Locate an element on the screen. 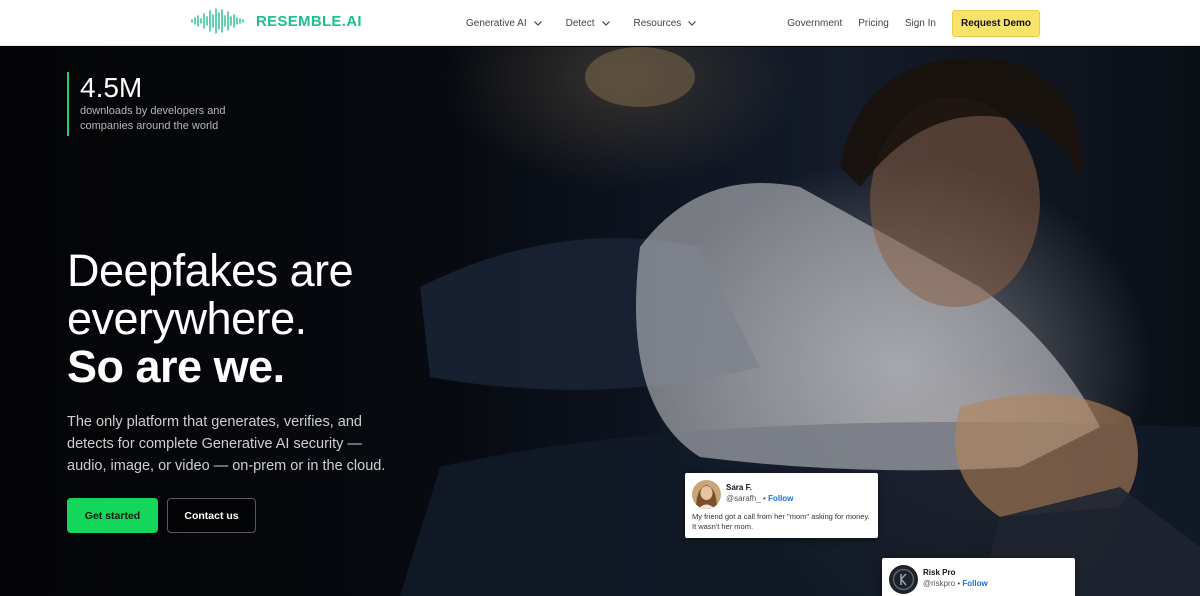 The width and height of the screenshot is (1200, 596). hero-headline: Deepfakes are everywhere. So are we. is located at coordinates (267, 319).